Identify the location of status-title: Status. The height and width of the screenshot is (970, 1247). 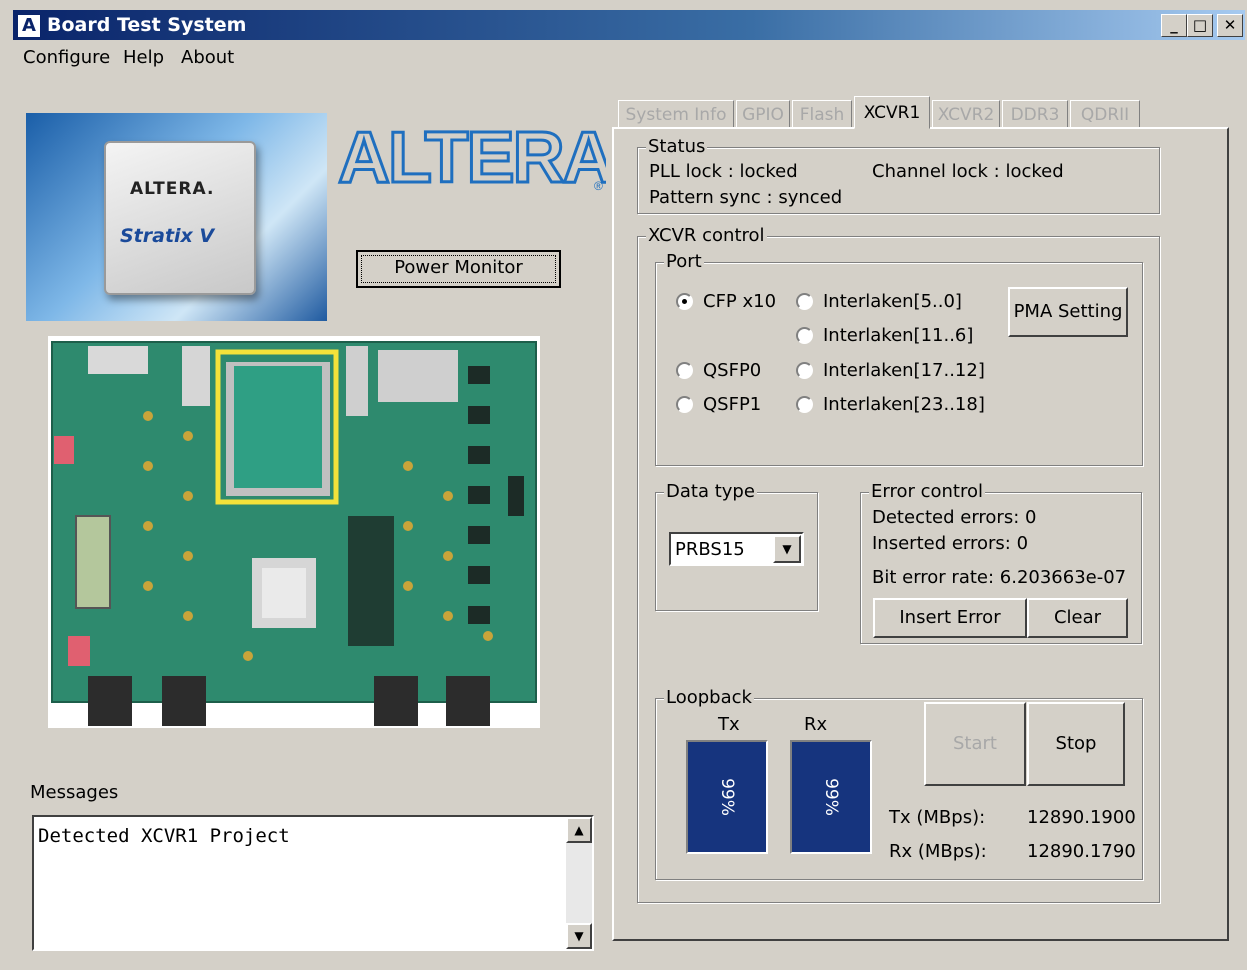
(677, 146).